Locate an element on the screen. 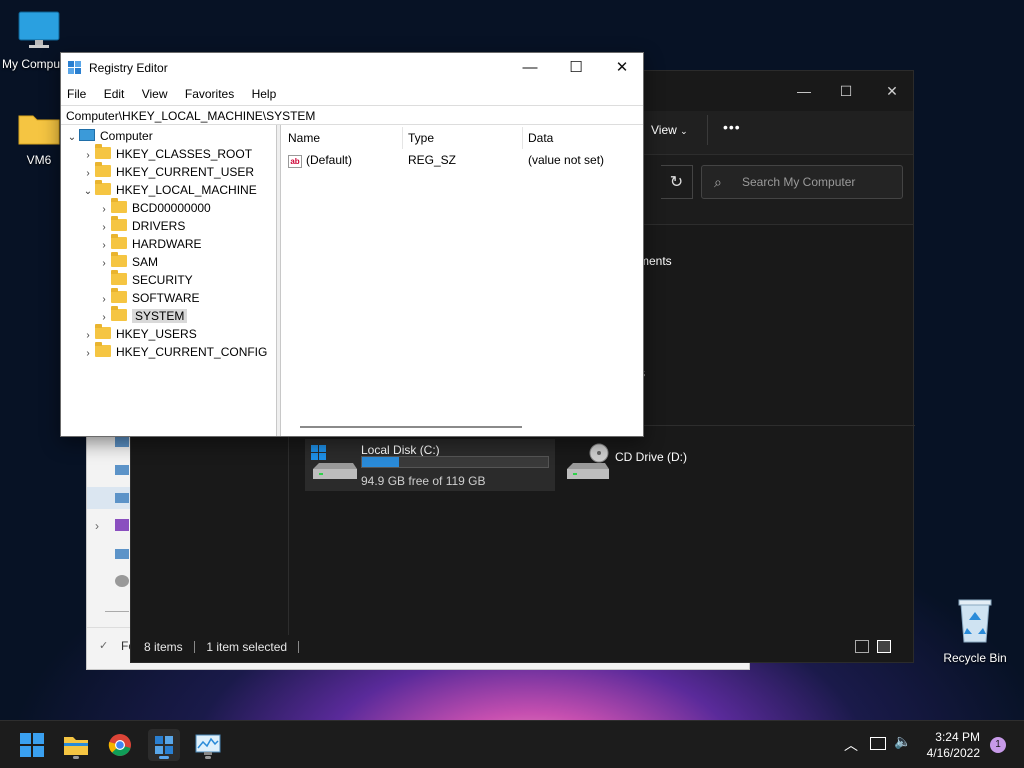  tree-item-label: HKEY_LOCAL_MACHINE is located at coordinates (186, 190).